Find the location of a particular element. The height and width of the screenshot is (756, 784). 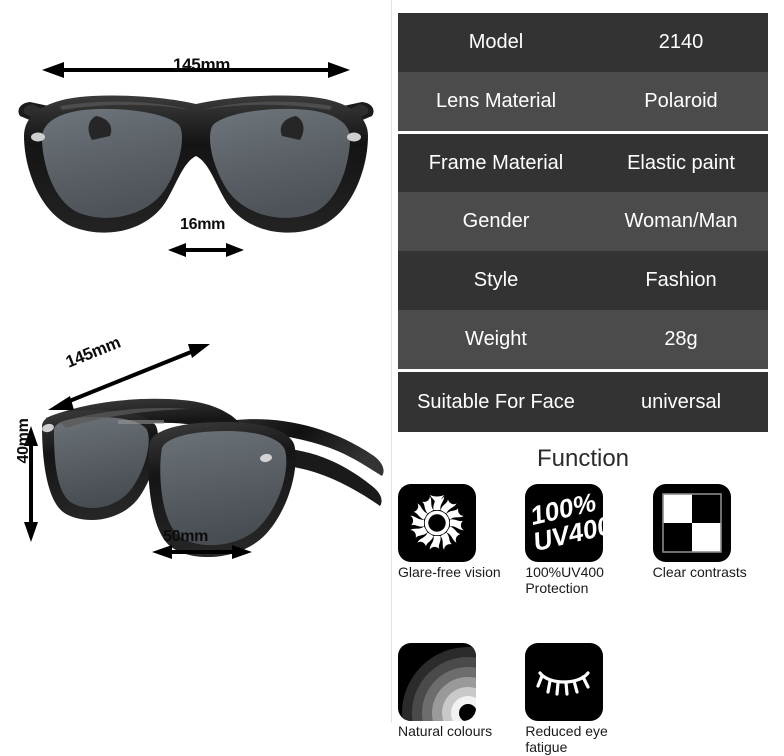

spec-key: Frame Material is located at coordinates (496, 162).